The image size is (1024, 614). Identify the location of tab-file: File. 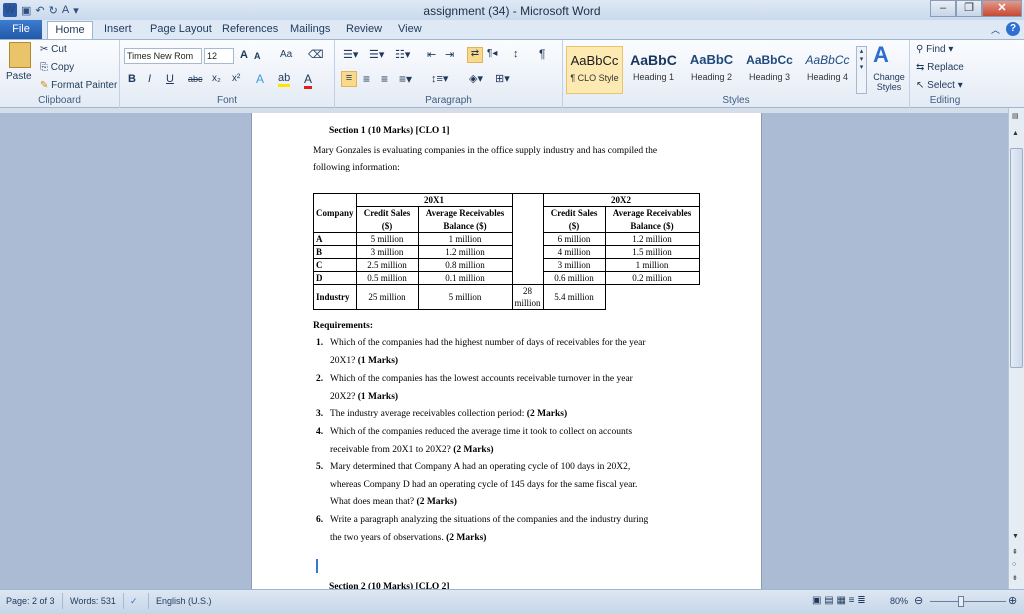
(21, 29).